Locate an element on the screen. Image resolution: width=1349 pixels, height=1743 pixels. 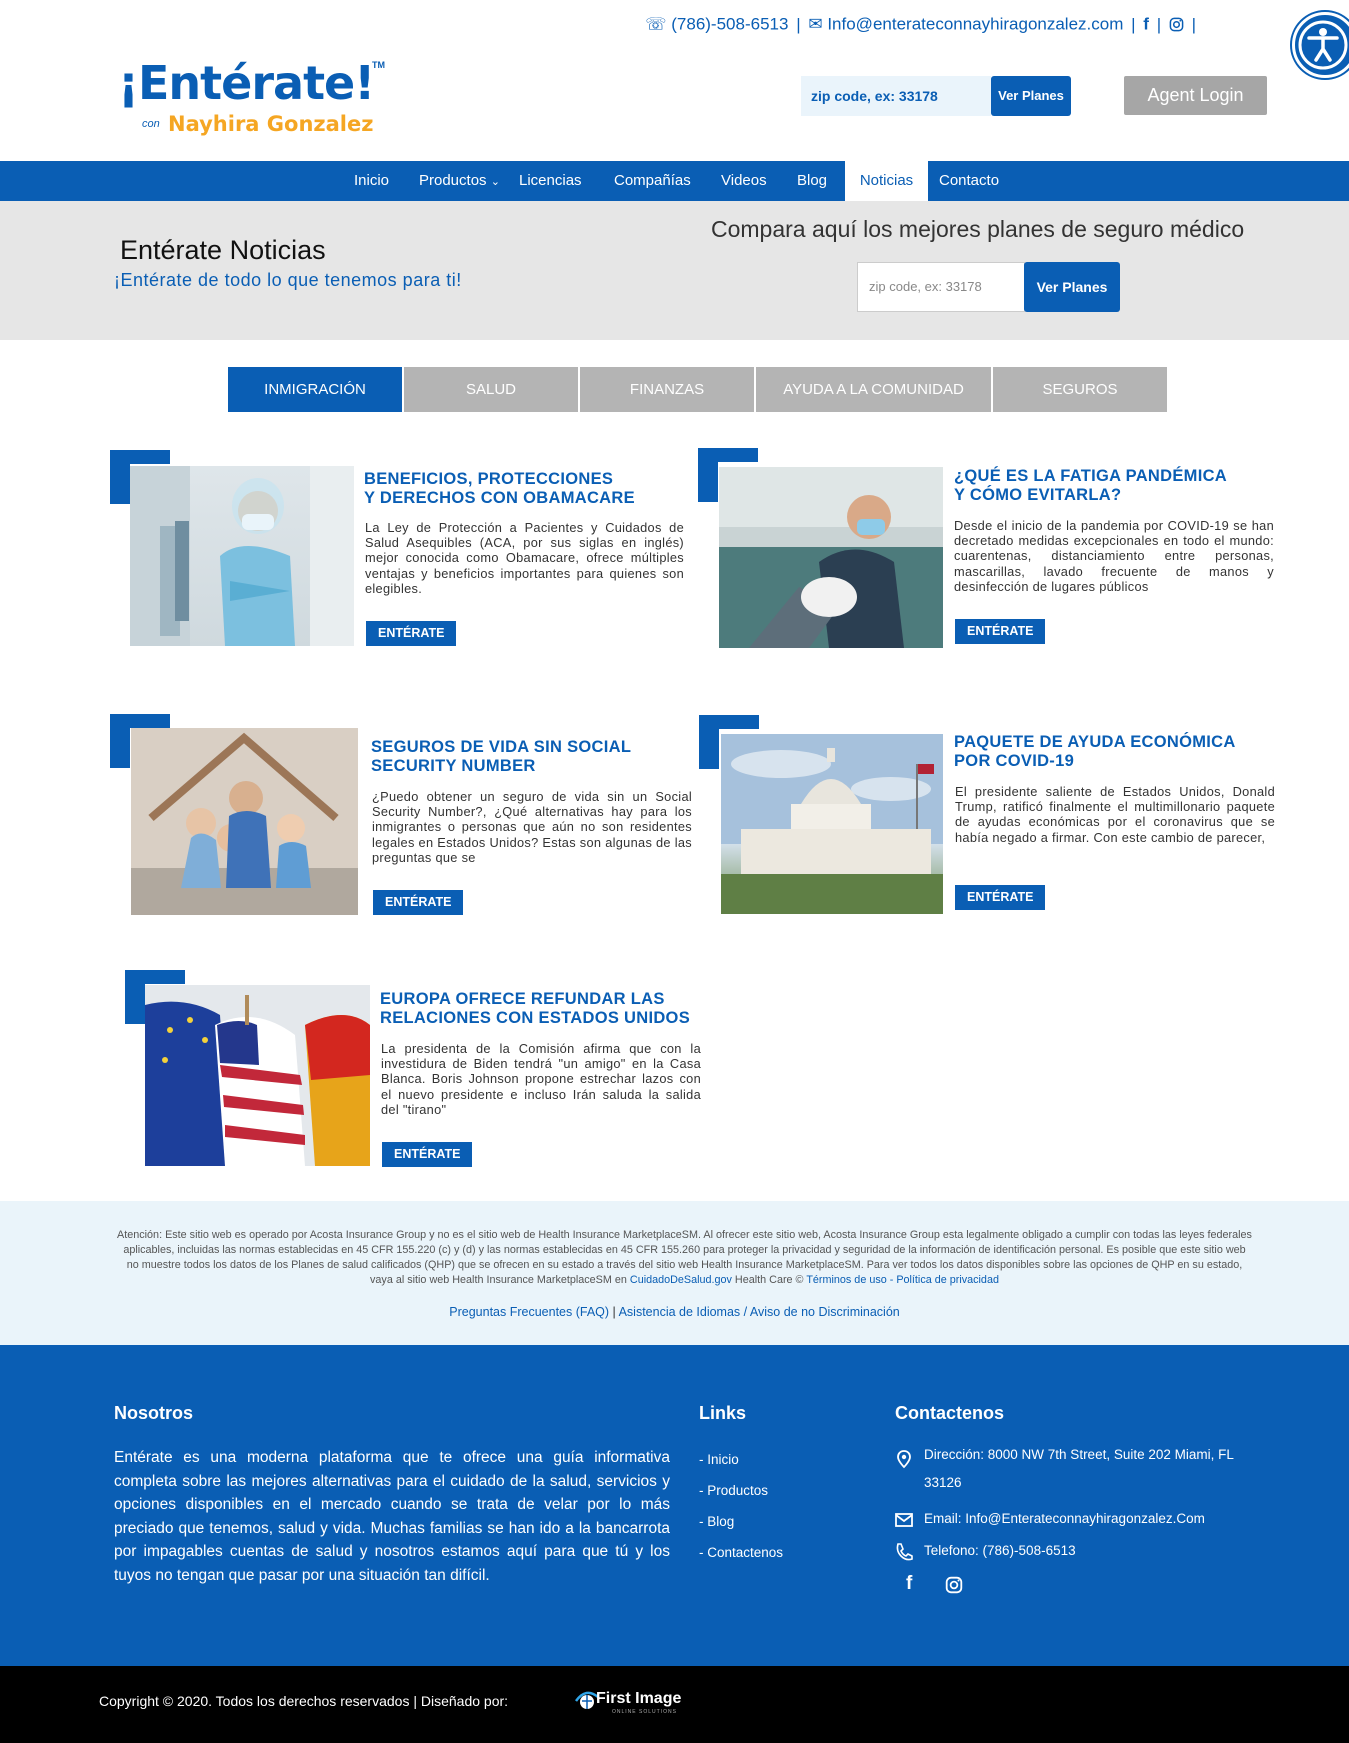
header-ver-planes-button: Ver Planes is located at coordinates (1031, 96).